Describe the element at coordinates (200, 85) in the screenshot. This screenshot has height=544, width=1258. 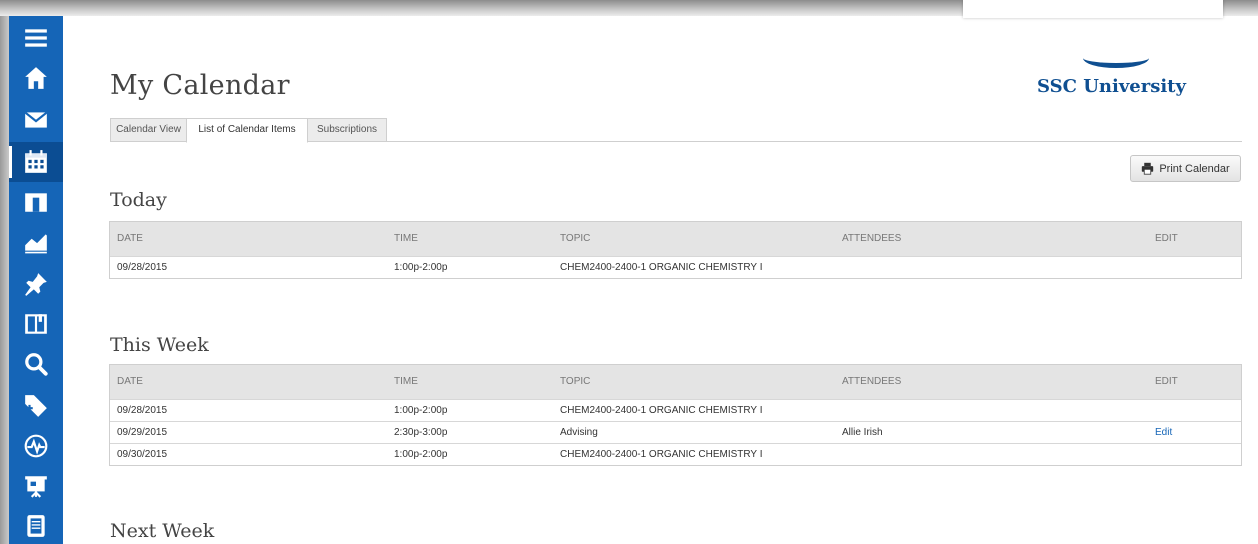
I see `page-title: My Calendar` at that location.